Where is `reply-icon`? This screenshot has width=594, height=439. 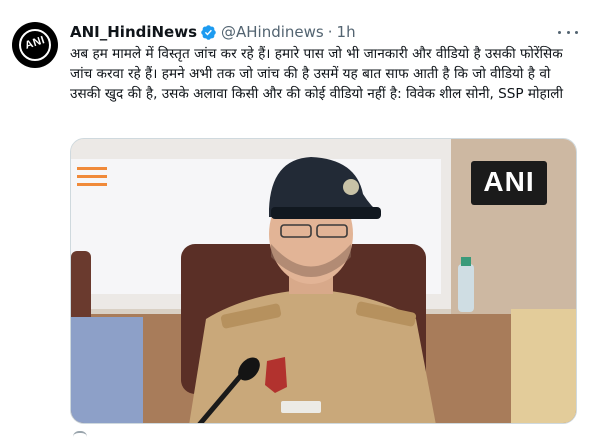 reply-icon is located at coordinates (80, 435).